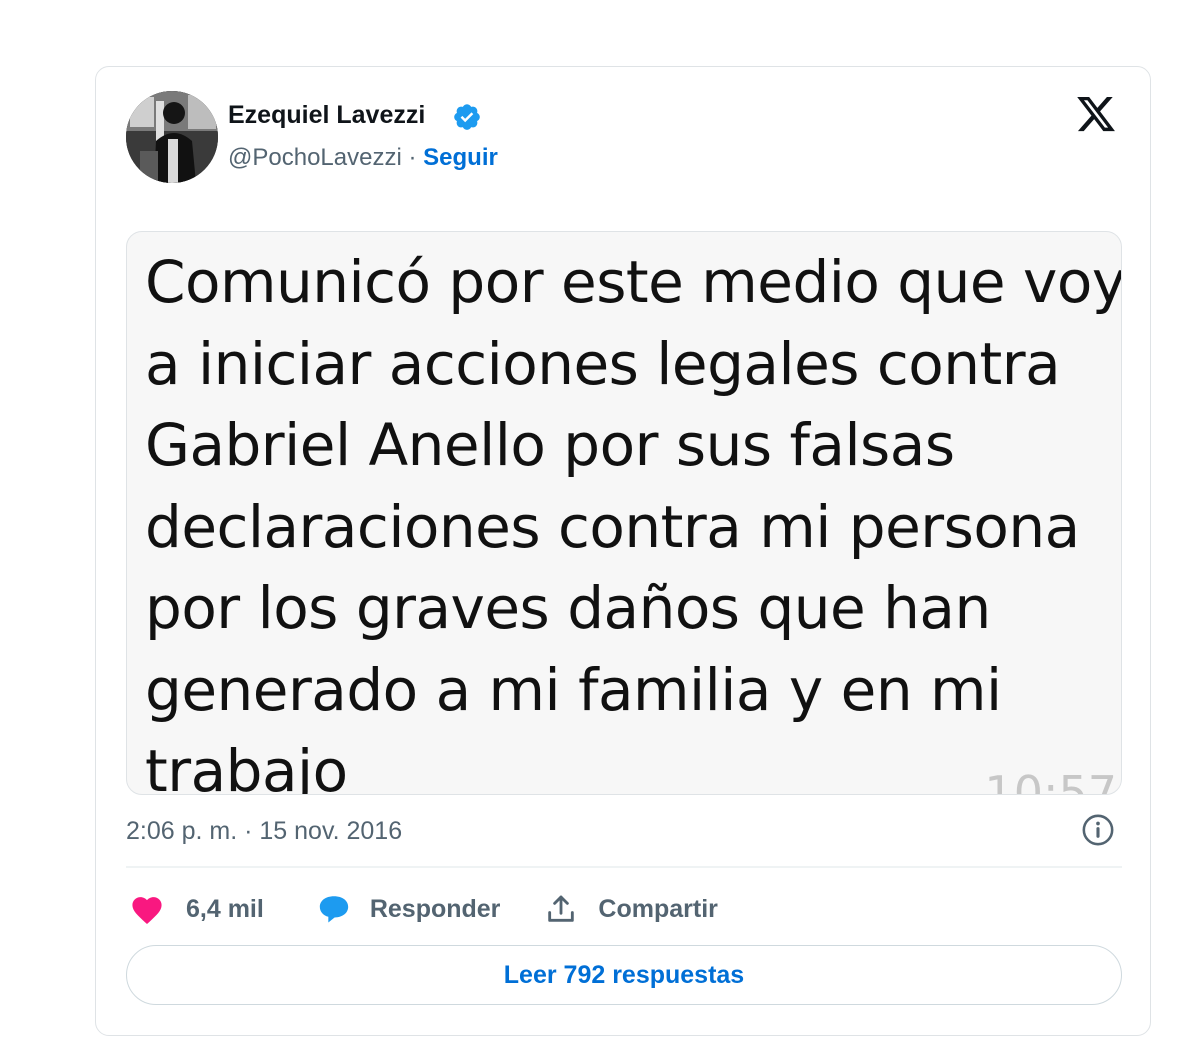 This screenshot has width=1200, height=1048. Describe the element at coordinates (1050, 780) in the screenshot. I see `media-time-partial: 10:57` at that location.